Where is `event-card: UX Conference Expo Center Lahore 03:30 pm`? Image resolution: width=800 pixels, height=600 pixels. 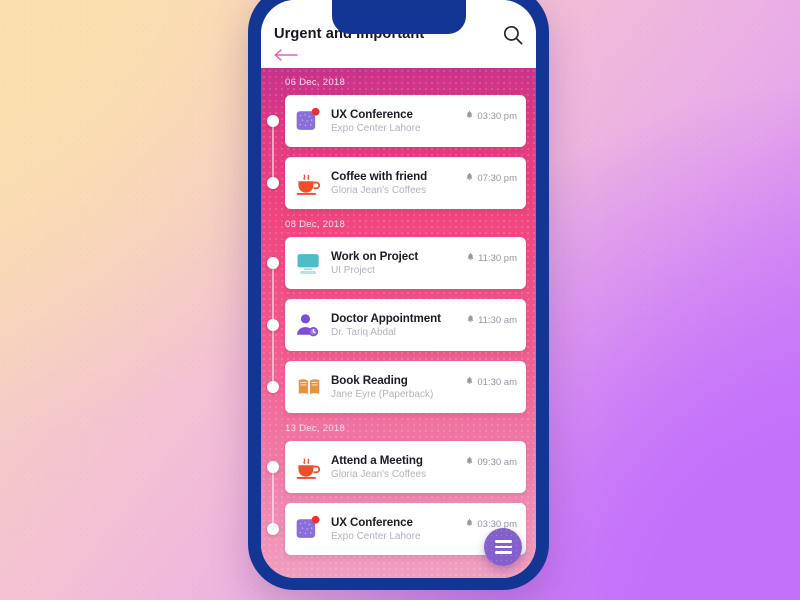
event-card: UX Conference Expo Center Lahore 03:30 pm is located at coordinates (405, 121).